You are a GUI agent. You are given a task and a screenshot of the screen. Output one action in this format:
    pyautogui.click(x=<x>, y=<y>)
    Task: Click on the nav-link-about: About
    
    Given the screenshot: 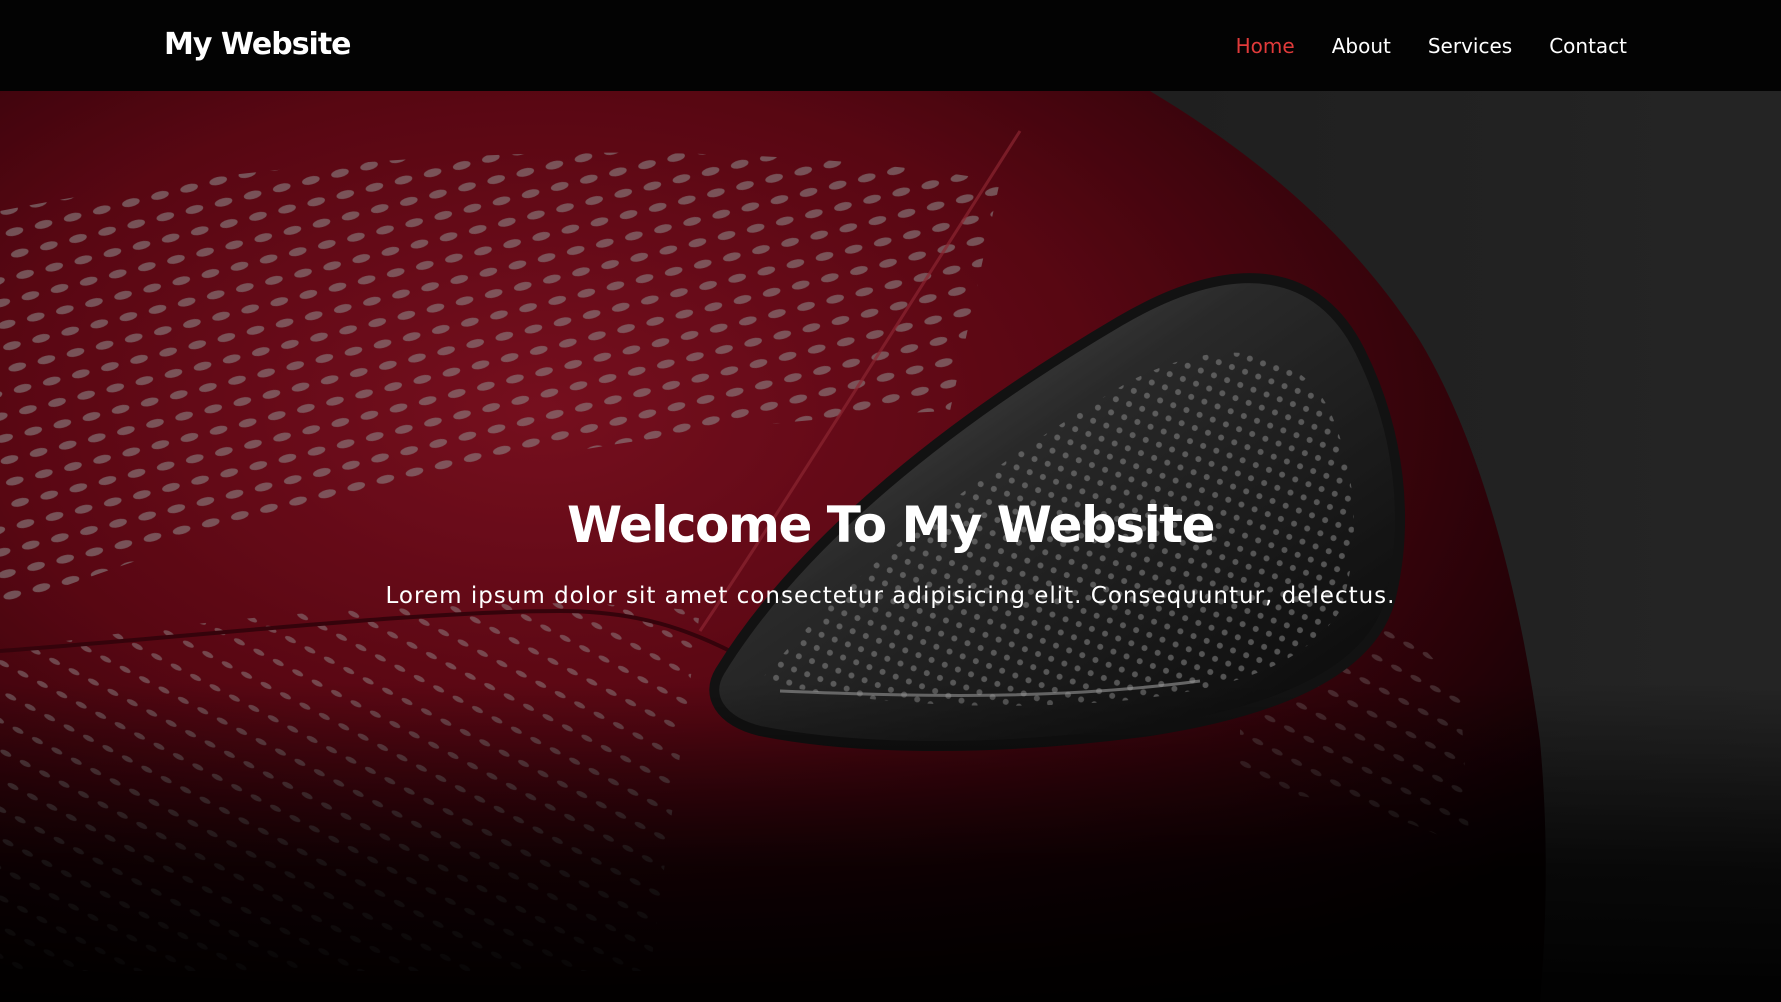 What is the action you would take?
    pyautogui.click(x=1361, y=46)
    